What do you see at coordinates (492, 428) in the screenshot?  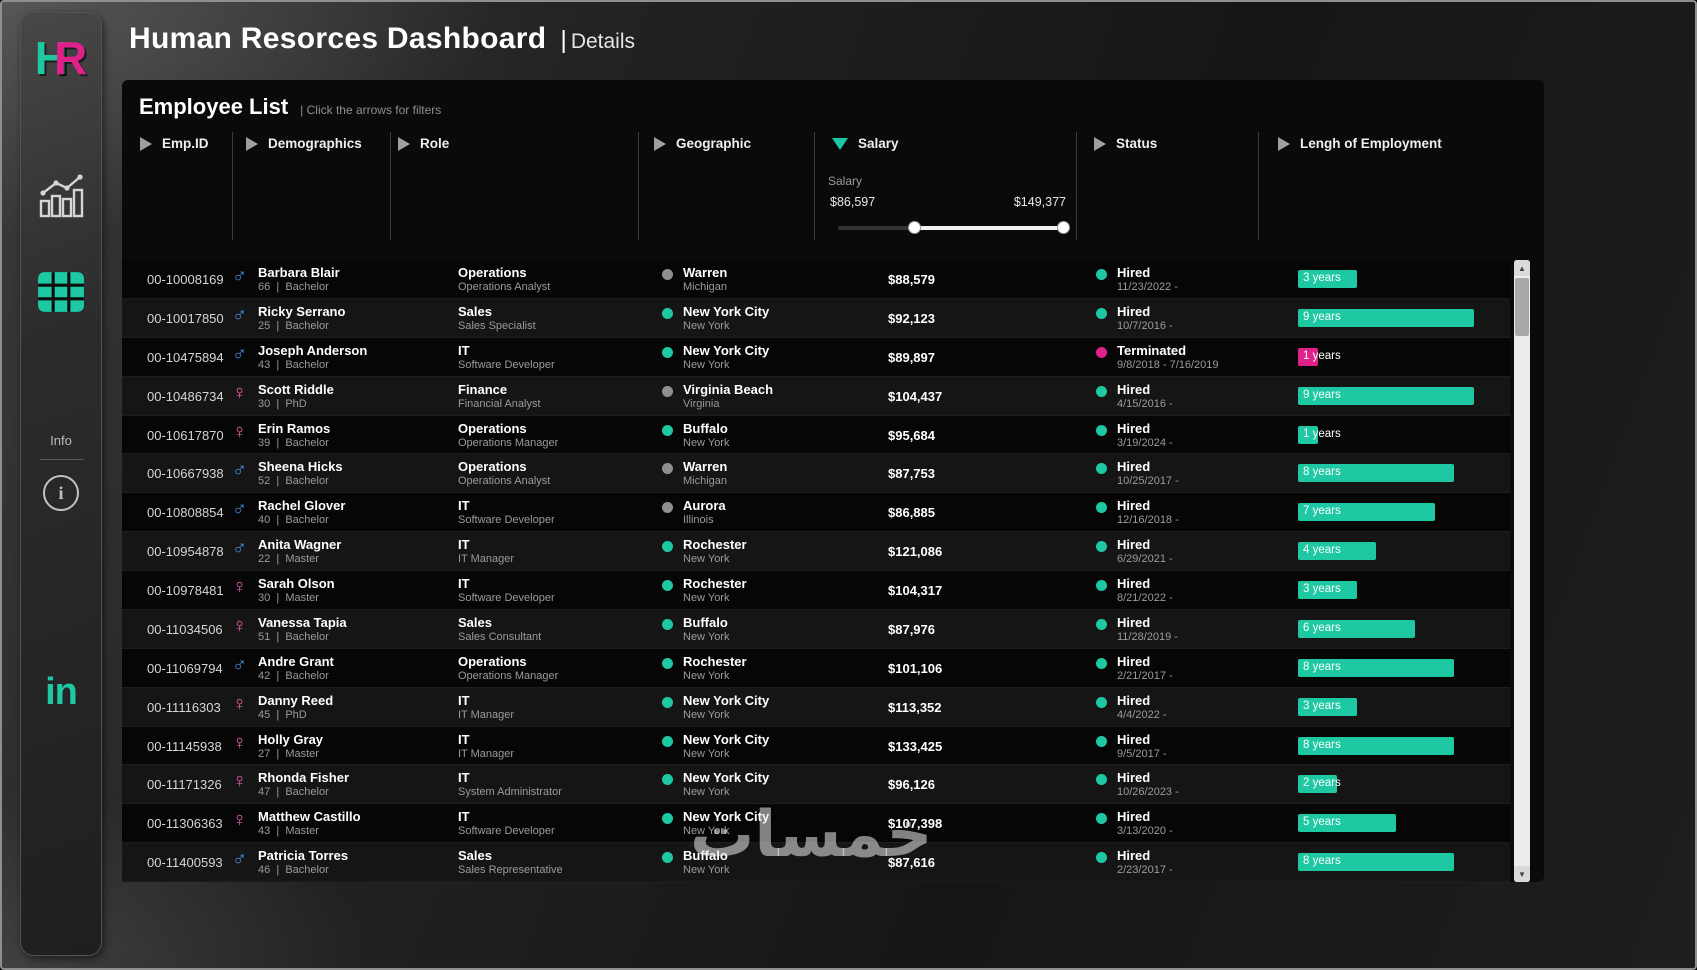 I see `employee-department: Operations` at bounding box center [492, 428].